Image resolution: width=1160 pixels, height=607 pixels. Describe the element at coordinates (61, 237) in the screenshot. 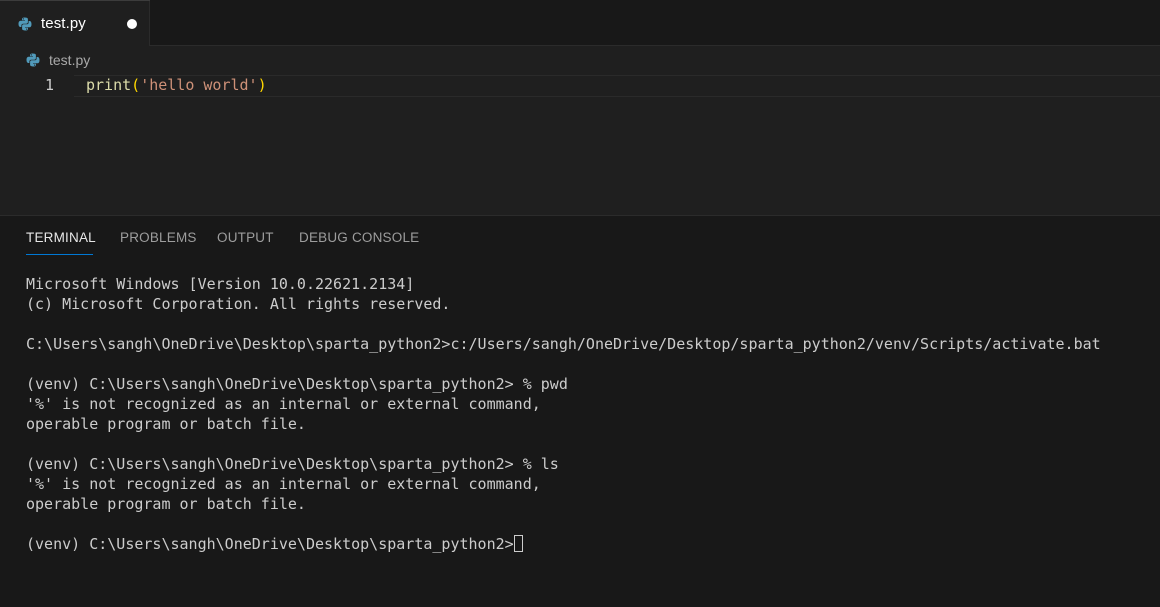

I see `tab-terminal: TERMINAL` at that location.